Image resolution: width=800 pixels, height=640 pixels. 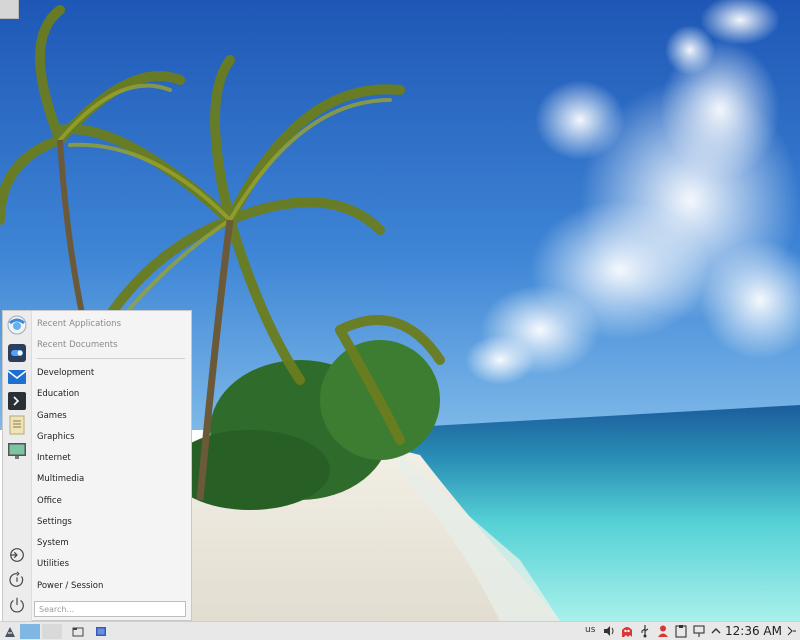 I want to click on top-left-corner-button, so click(x=9, y=9).